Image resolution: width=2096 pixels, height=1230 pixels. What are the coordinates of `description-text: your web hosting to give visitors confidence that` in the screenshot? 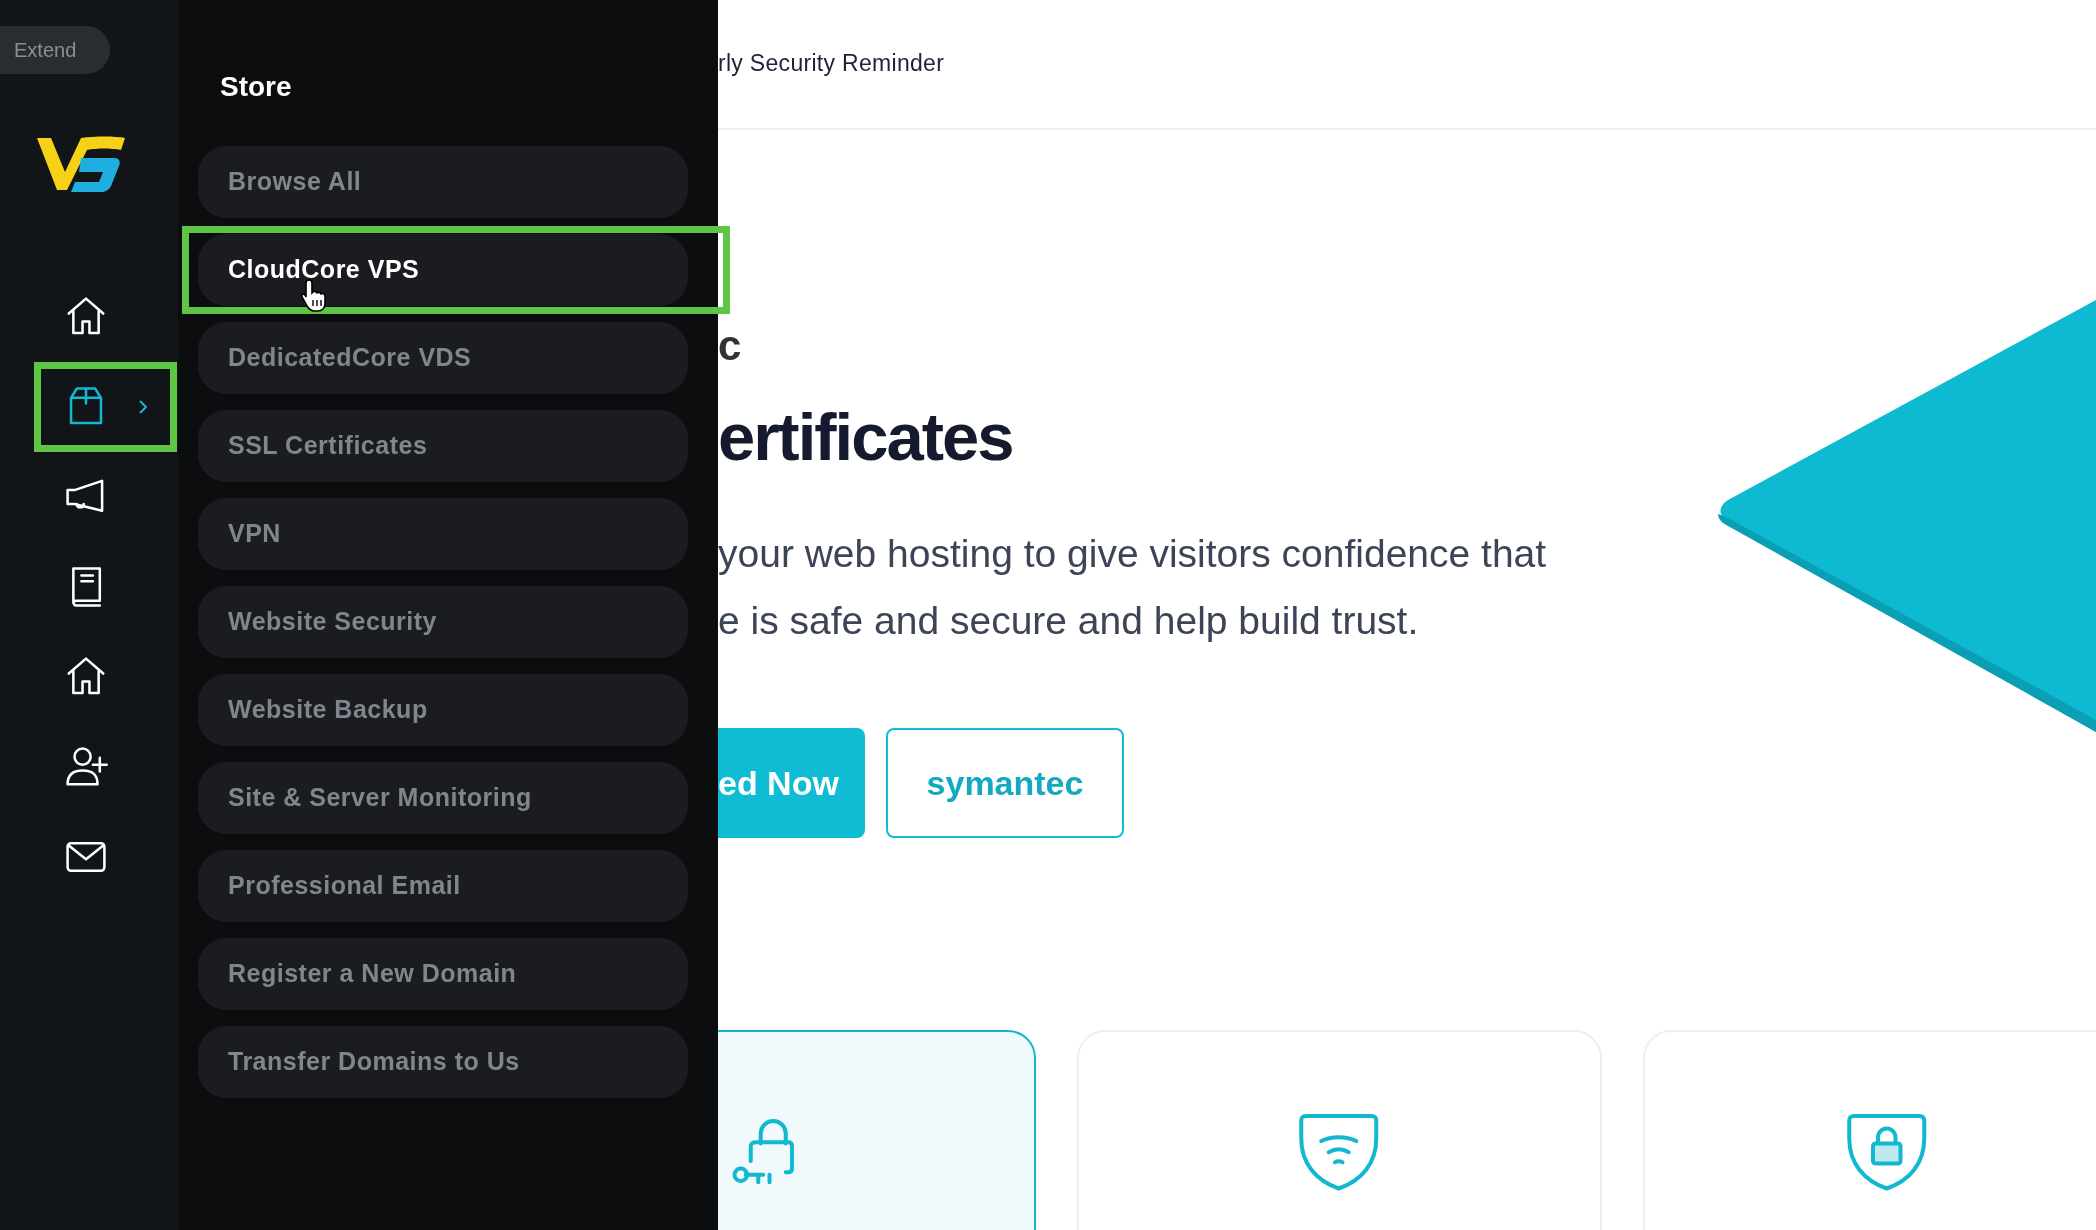 It's located at (1133, 554).